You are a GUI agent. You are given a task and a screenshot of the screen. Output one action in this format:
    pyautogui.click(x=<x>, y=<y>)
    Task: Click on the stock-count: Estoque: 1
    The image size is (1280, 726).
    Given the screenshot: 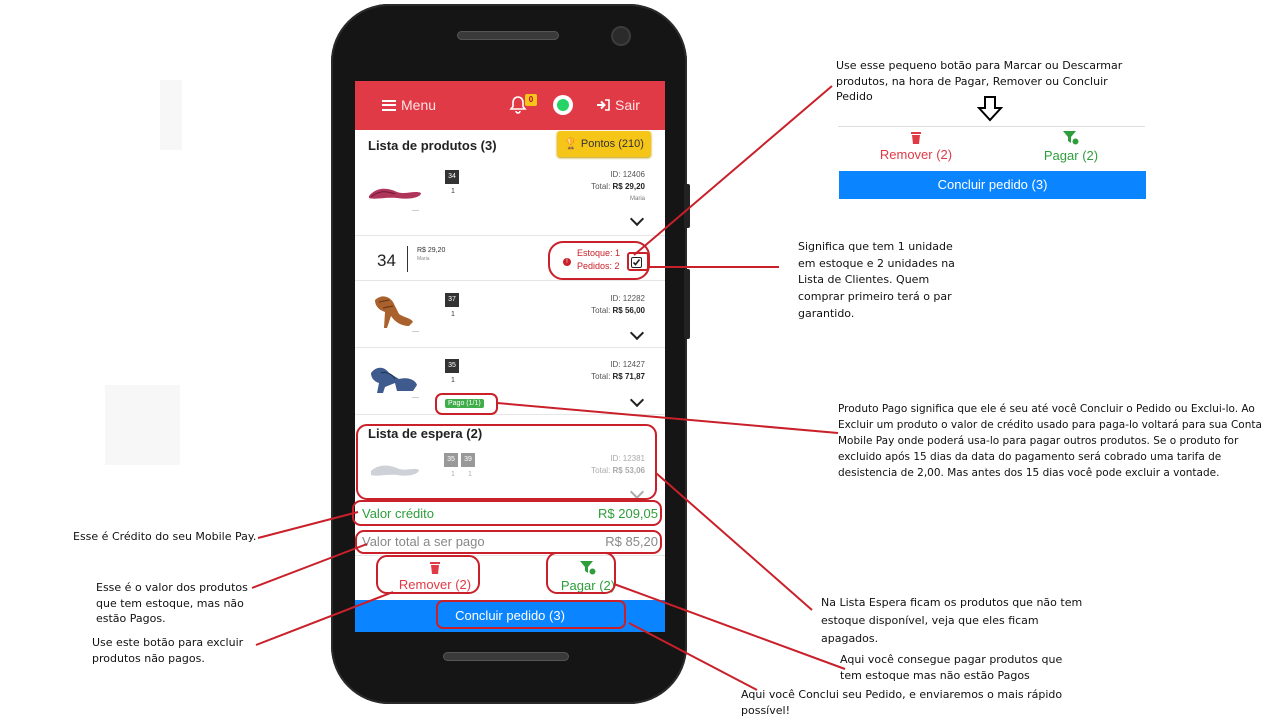 What is the action you would take?
    pyautogui.click(x=599, y=253)
    